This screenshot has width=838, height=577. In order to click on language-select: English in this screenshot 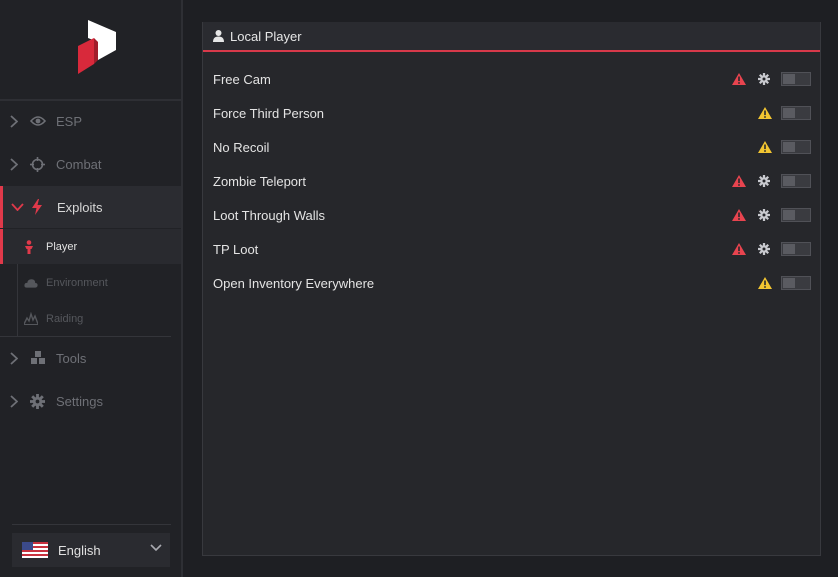, I will do `click(91, 550)`.